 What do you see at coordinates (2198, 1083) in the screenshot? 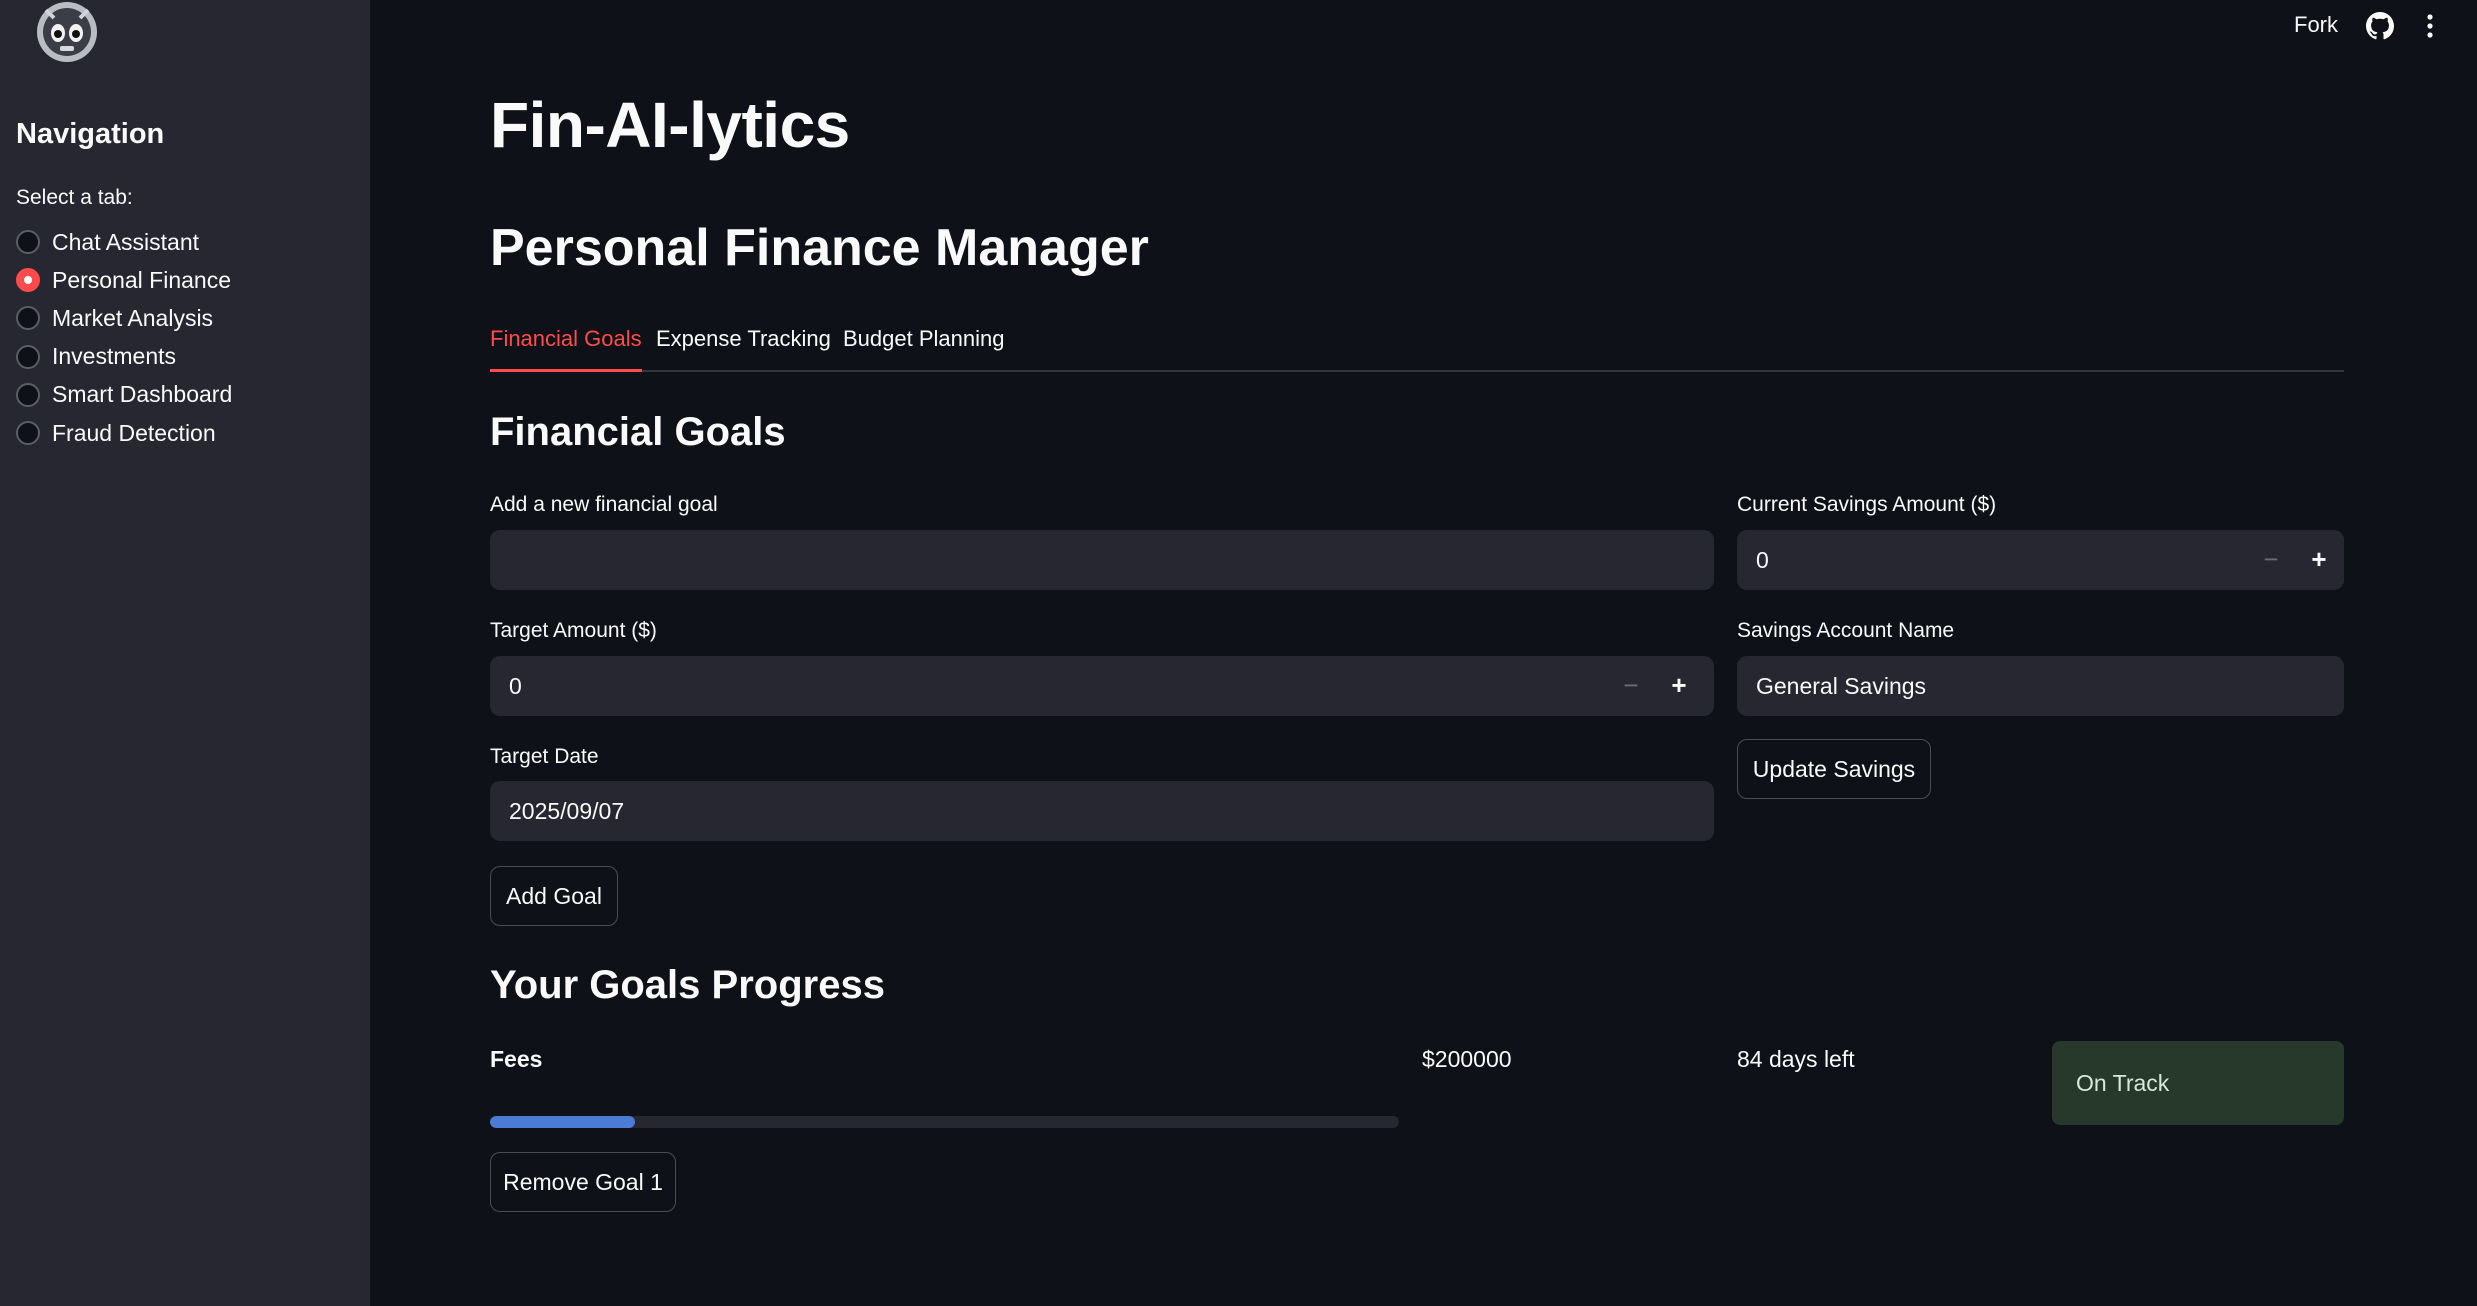
I see `status-badge: On Track` at bounding box center [2198, 1083].